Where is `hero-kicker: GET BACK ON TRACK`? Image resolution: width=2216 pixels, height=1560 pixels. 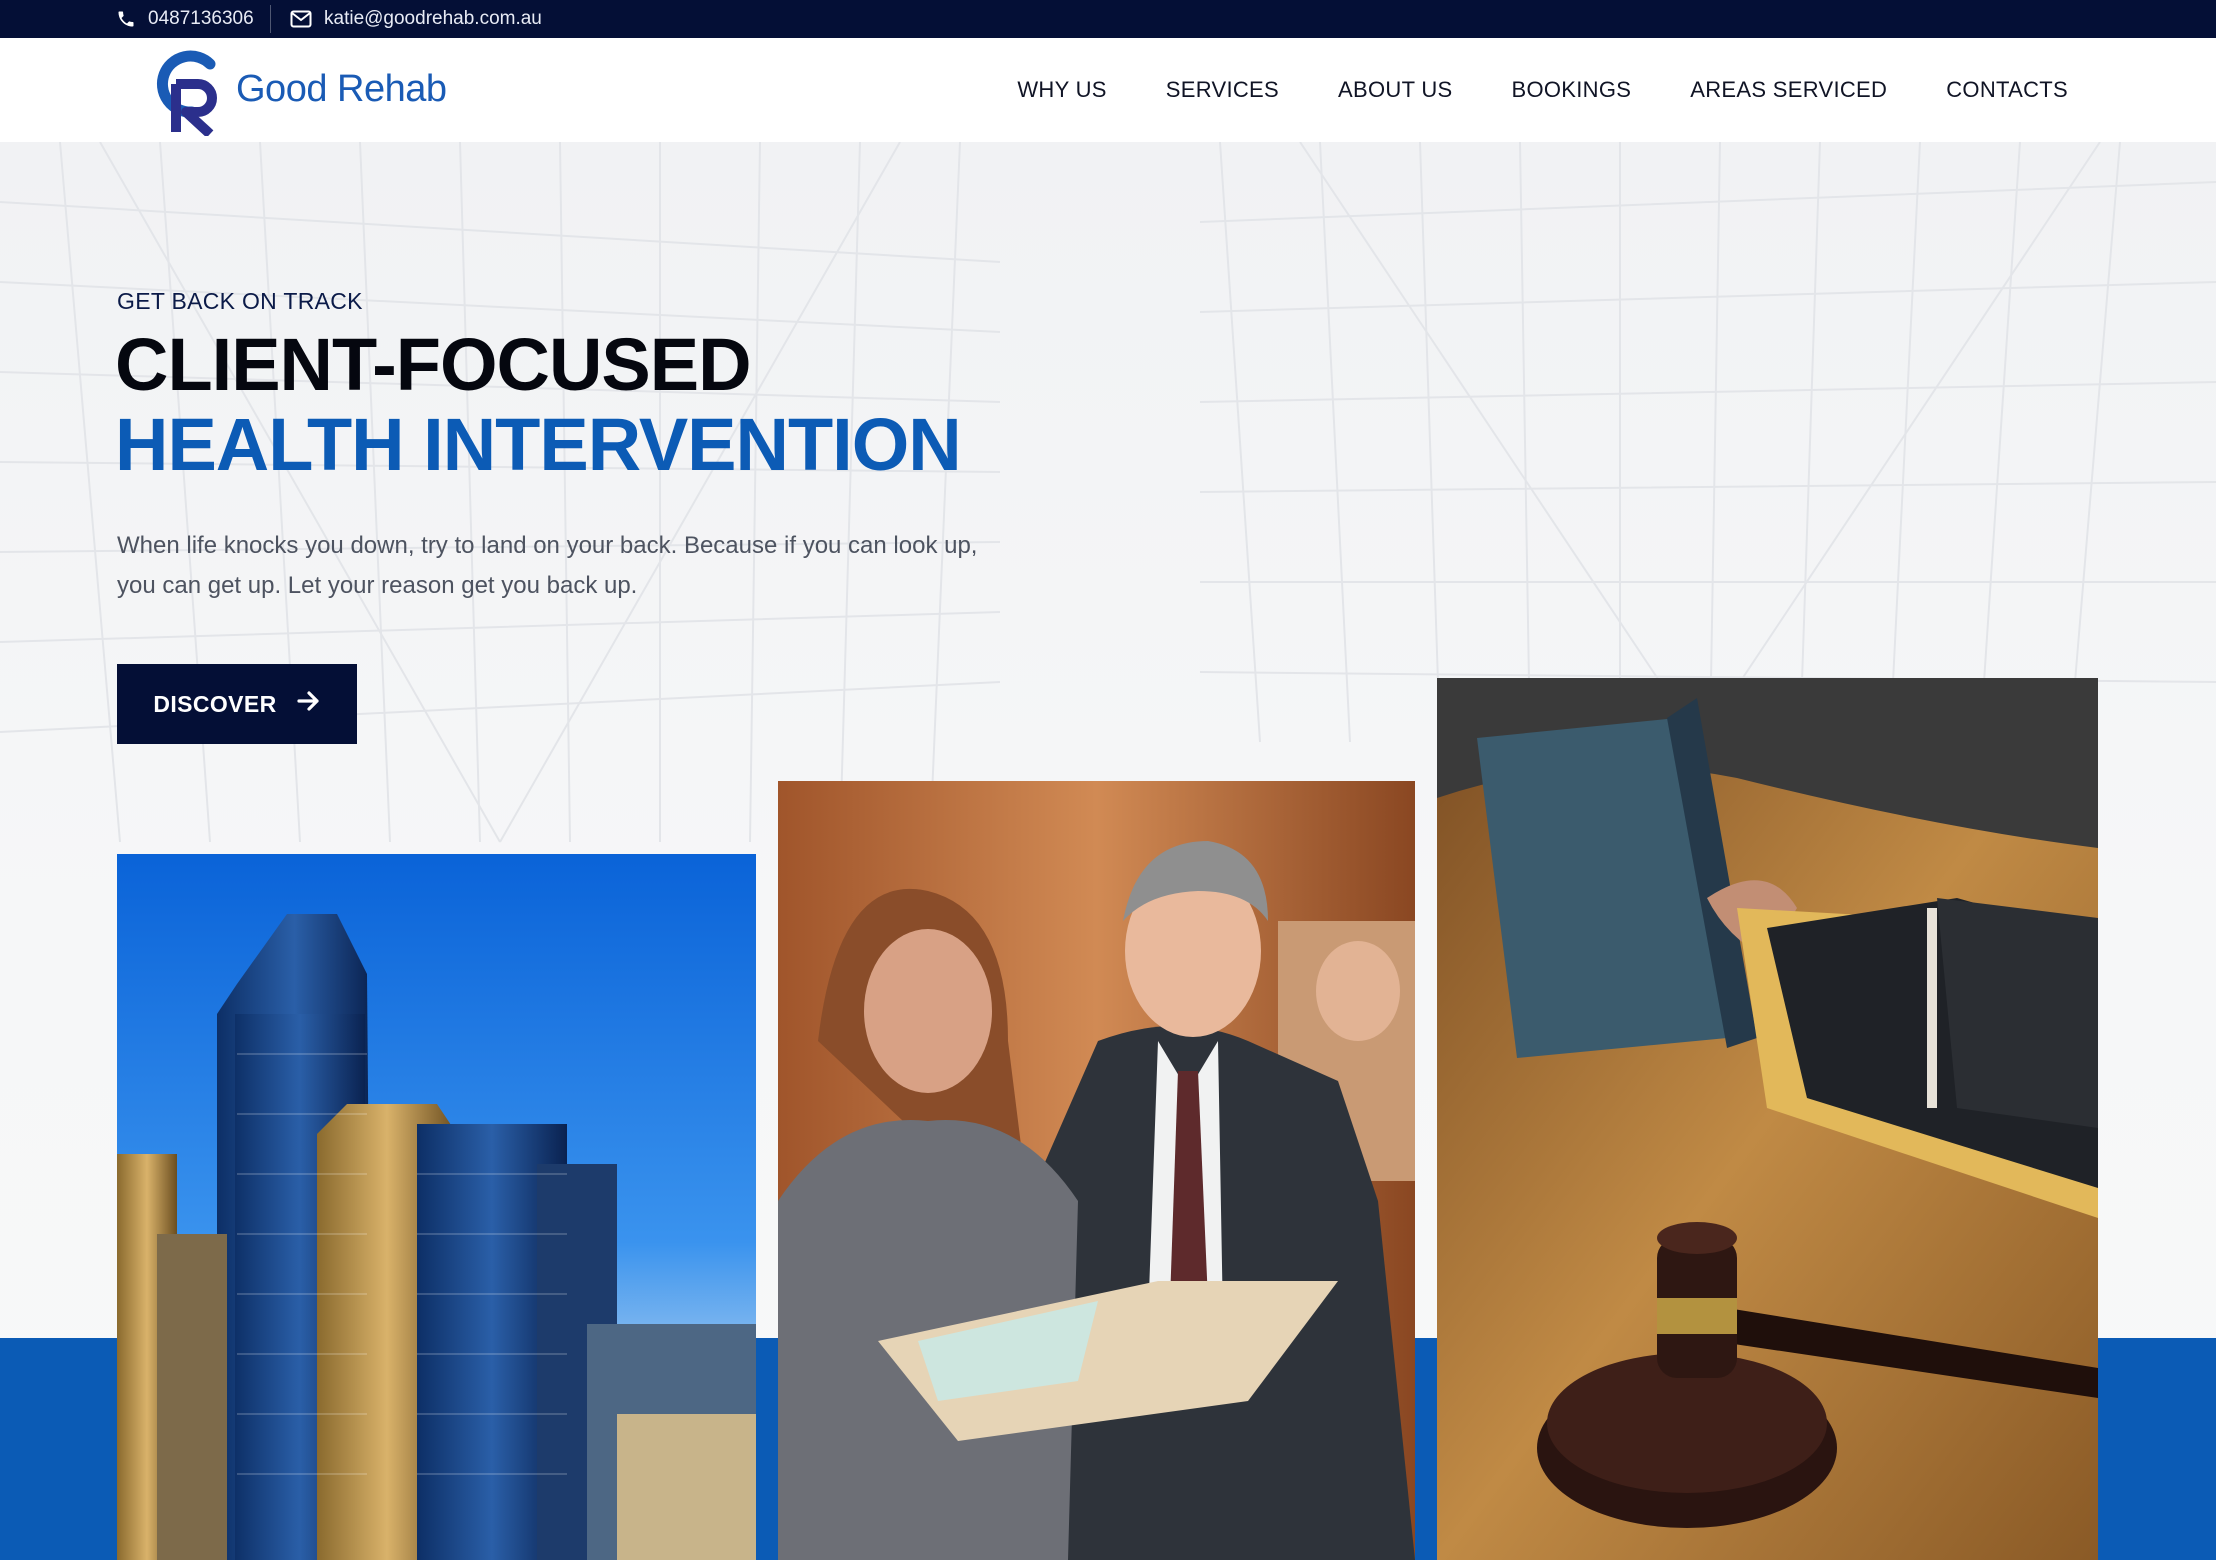
hero-kicker: GET BACK ON TRACK is located at coordinates (240, 301).